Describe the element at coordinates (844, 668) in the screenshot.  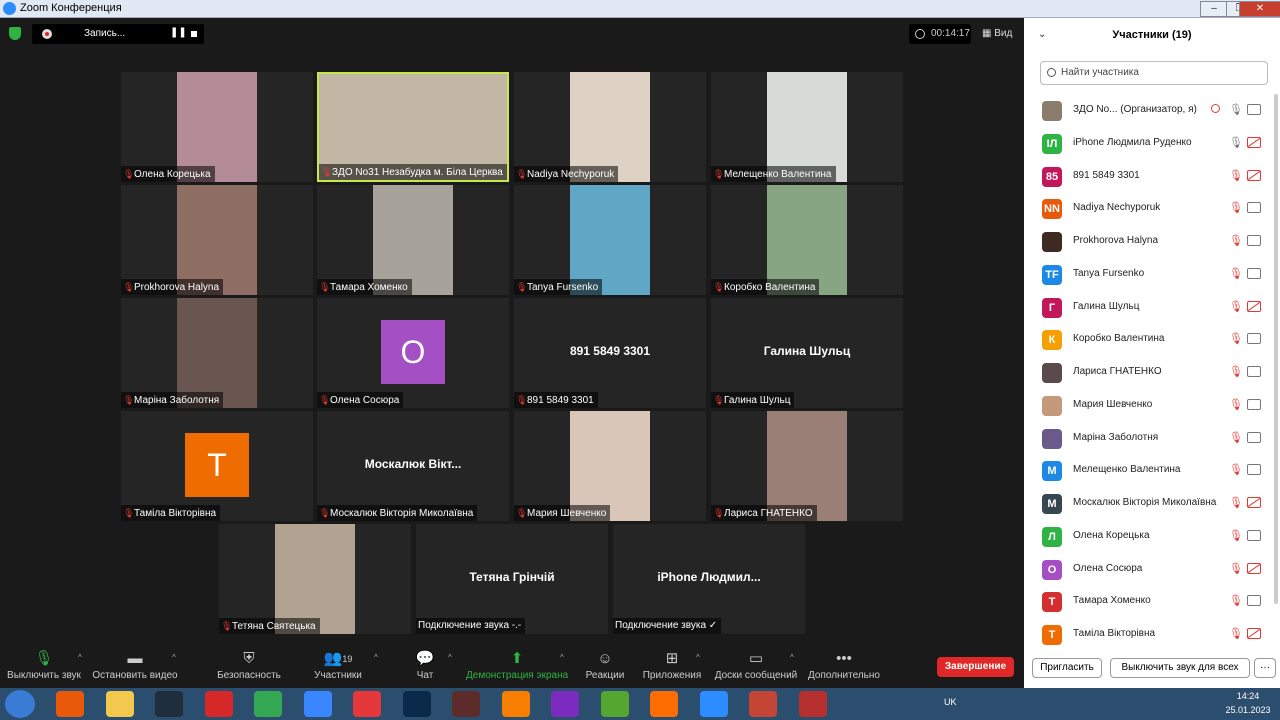
I see `more-button: ••• Дополнительно` at that location.